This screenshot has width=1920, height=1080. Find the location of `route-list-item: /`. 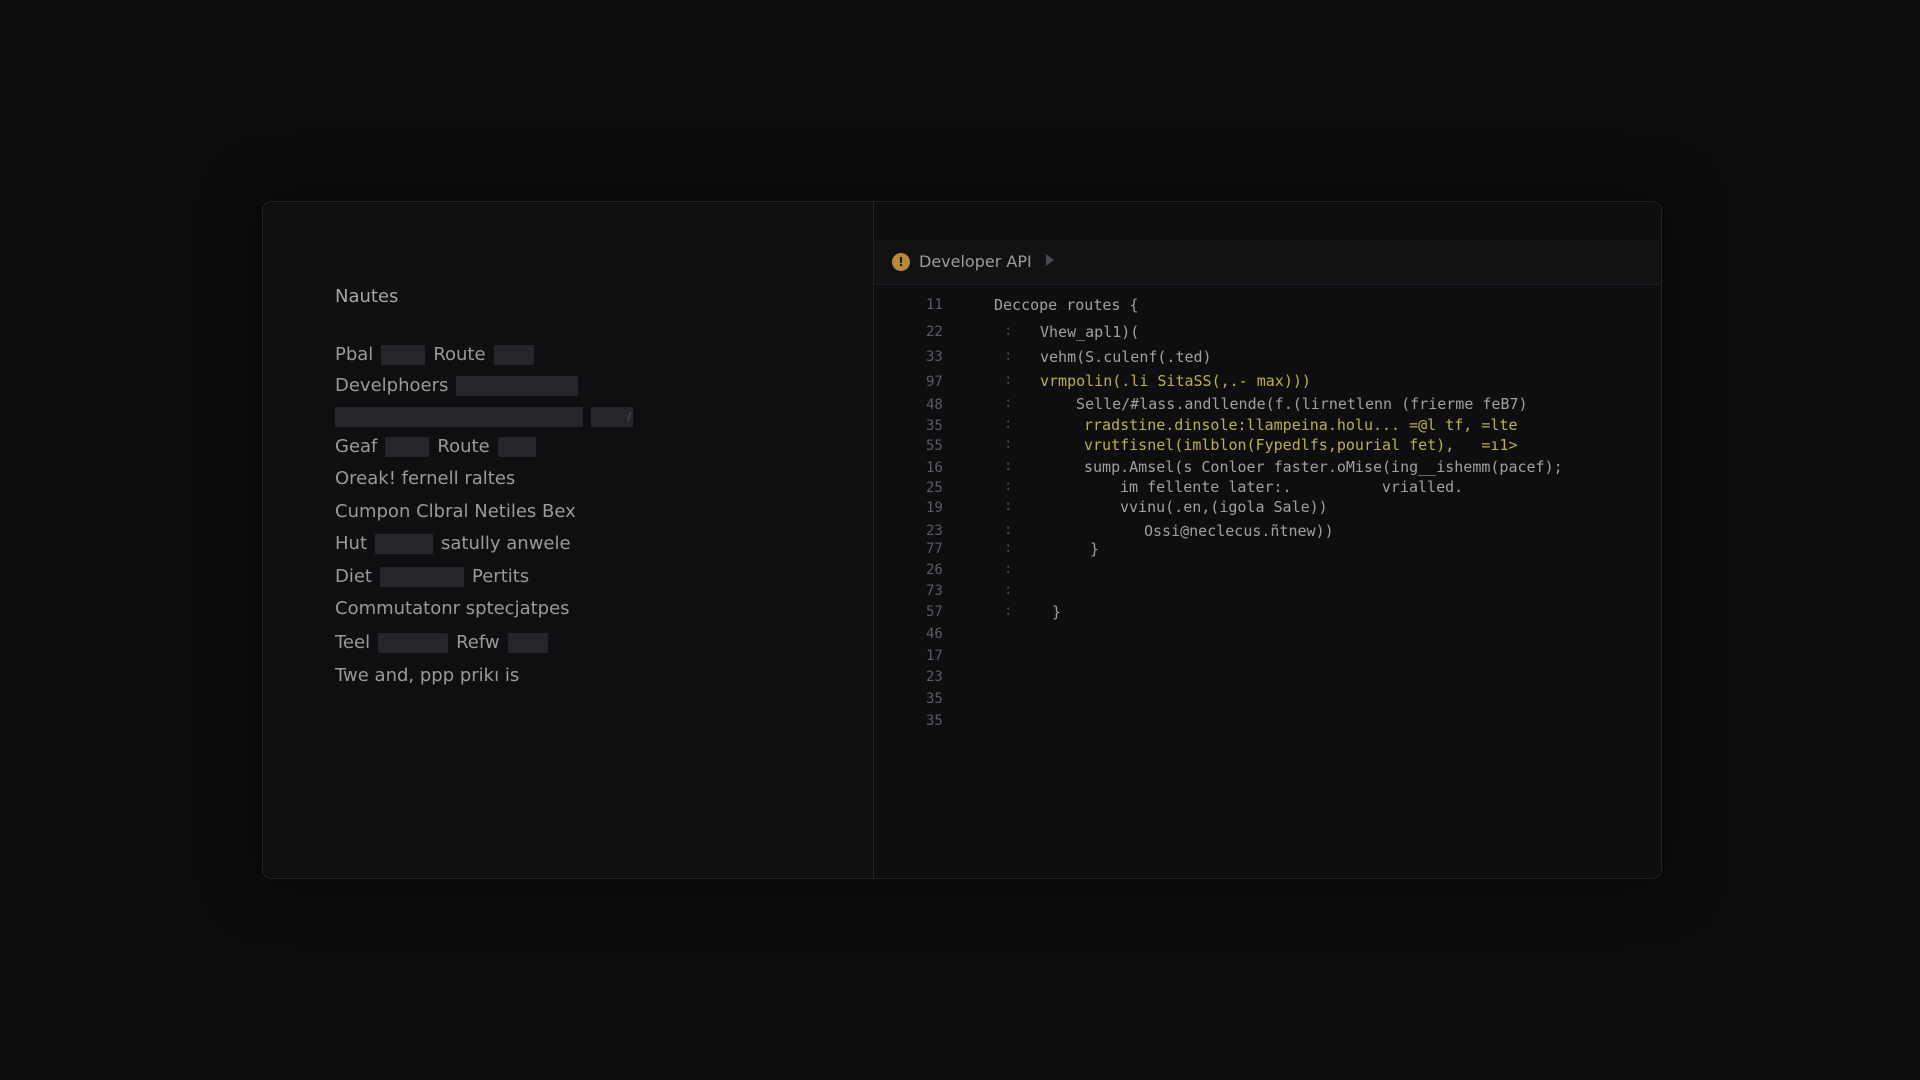

route-list-item: / is located at coordinates (484, 417).